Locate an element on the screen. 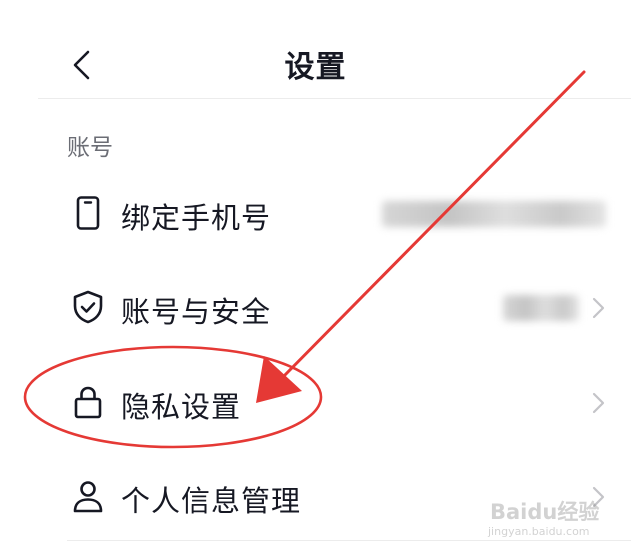 Image resolution: width=631 pixels, height=551 pixels. settings-item-label: 隐私设置 is located at coordinates (181, 407).